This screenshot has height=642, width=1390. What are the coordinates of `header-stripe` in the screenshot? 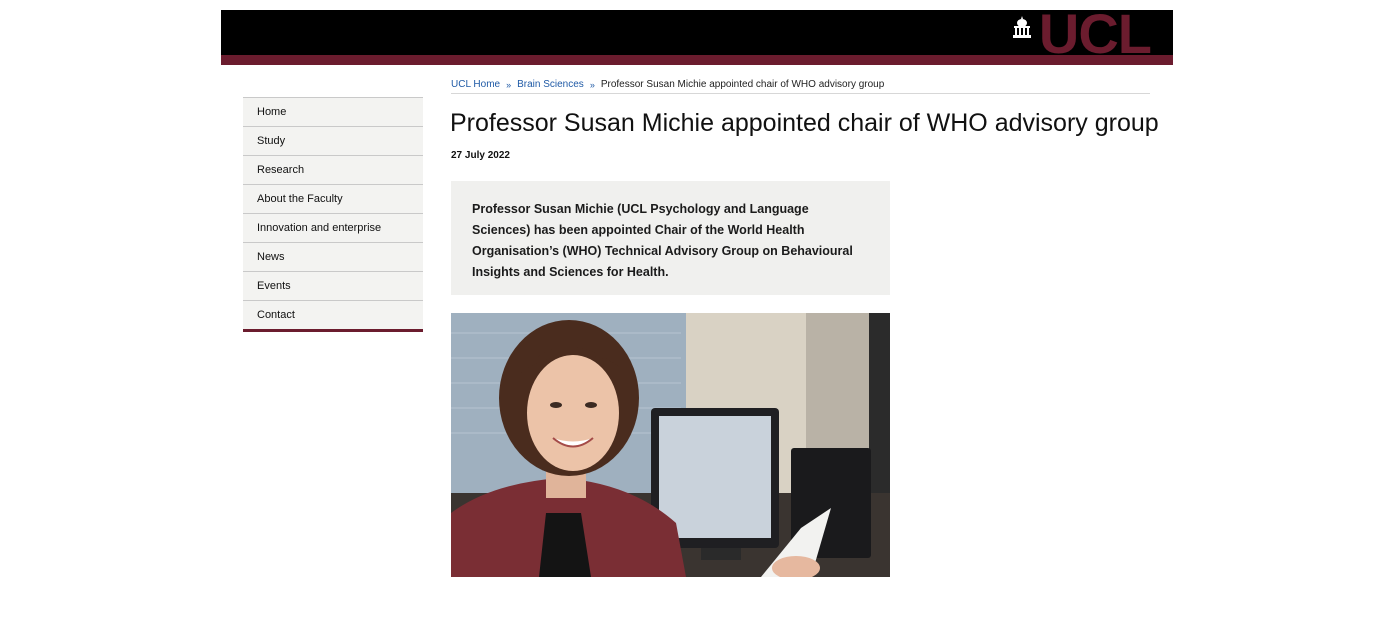 It's located at (697, 60).